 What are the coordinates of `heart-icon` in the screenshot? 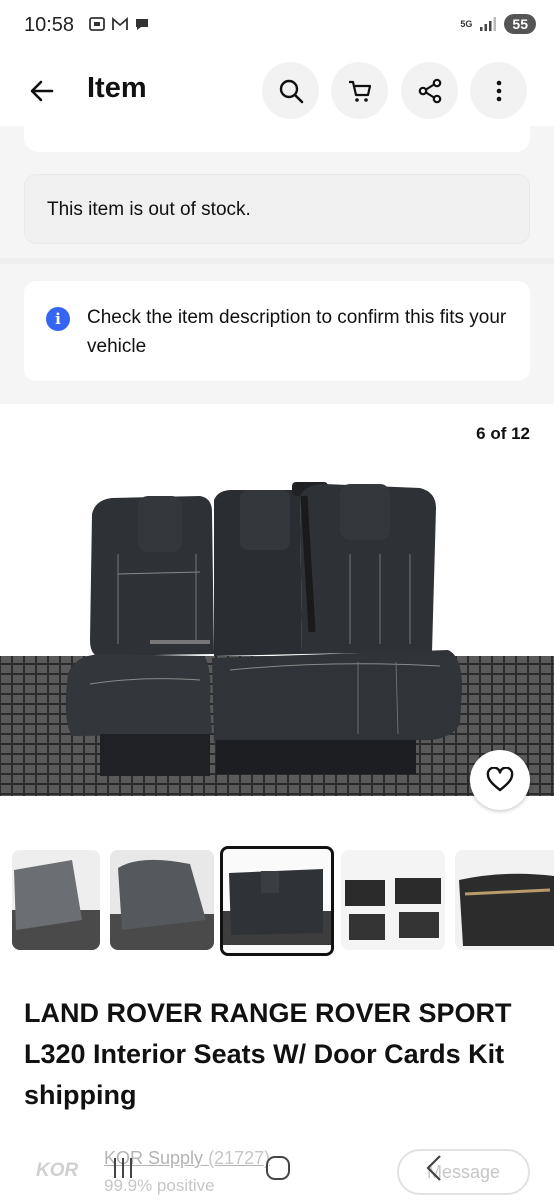 It's located at (500, 779).